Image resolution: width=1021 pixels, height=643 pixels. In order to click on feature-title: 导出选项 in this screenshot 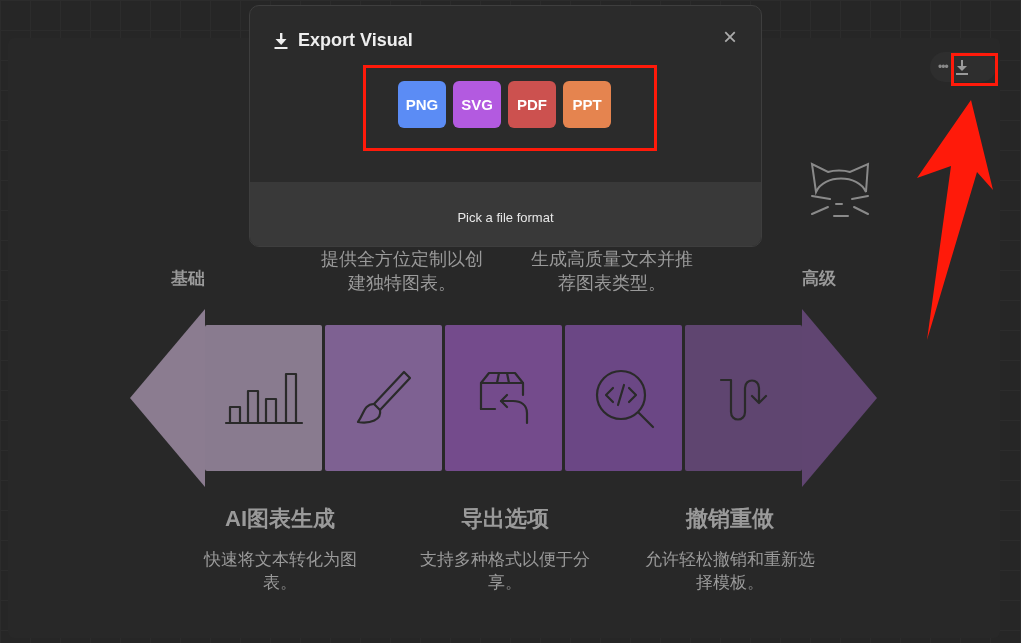, I will do `click(505, 519)`.